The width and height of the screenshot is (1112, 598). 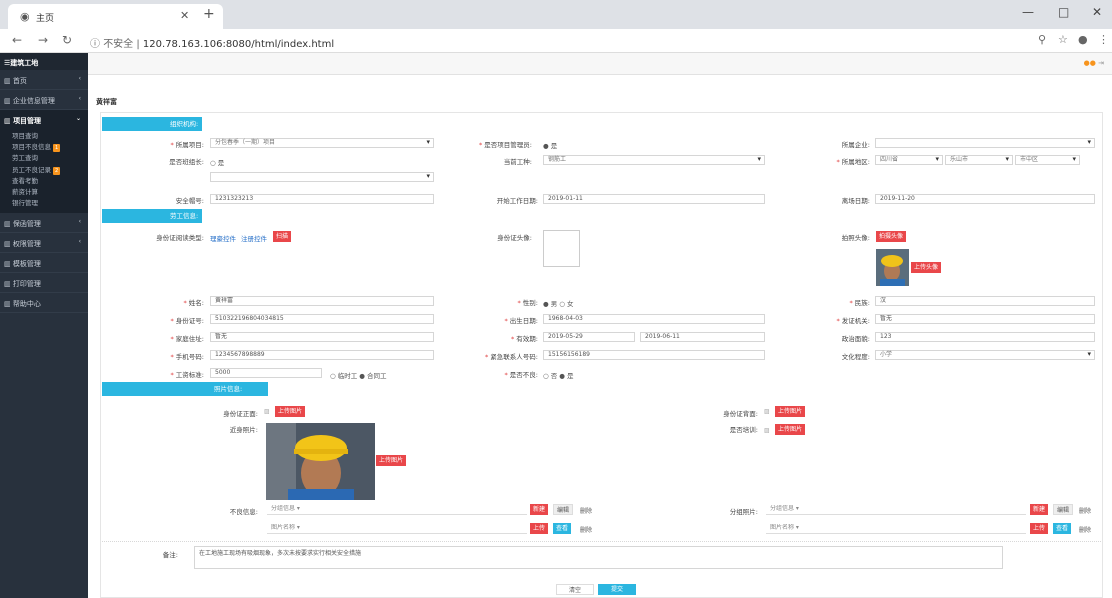 I want to click on window-close-icon: ✕, so click(x=1097, y=12).